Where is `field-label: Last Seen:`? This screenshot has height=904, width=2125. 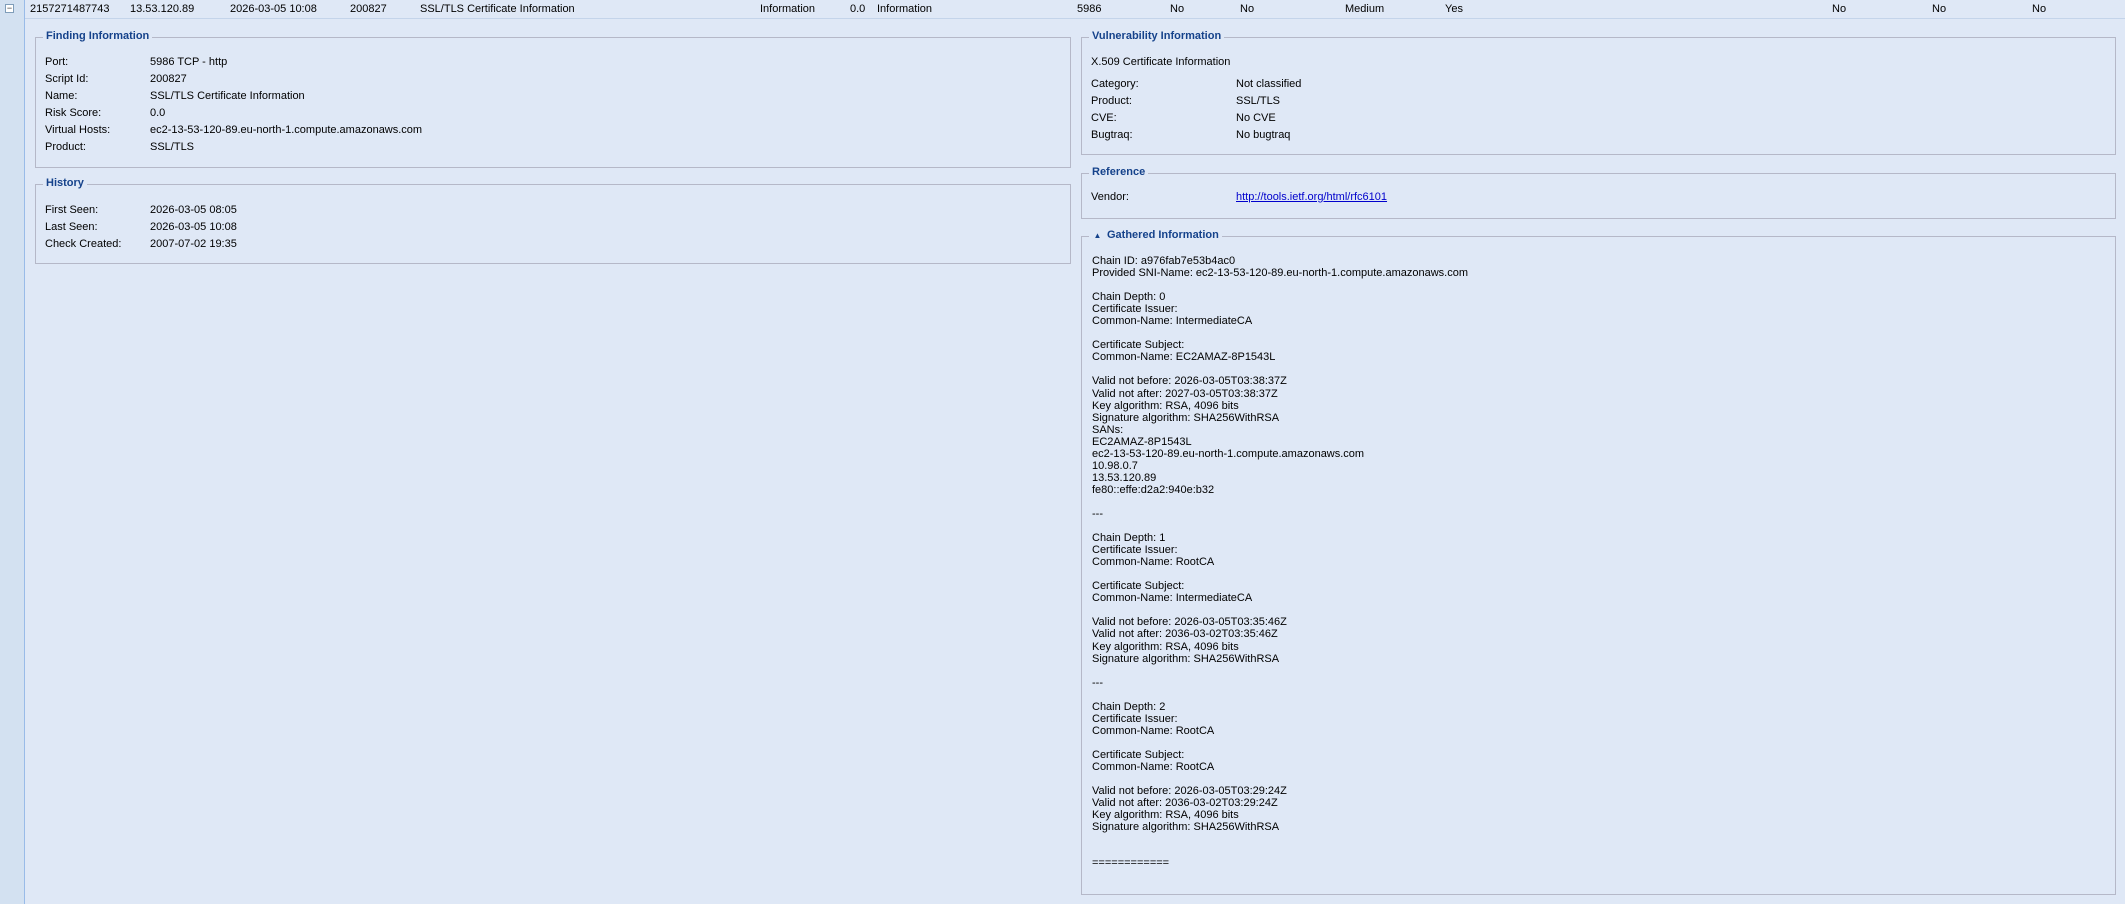 field-label: Last Seen: is located at coordinates (71, 227).